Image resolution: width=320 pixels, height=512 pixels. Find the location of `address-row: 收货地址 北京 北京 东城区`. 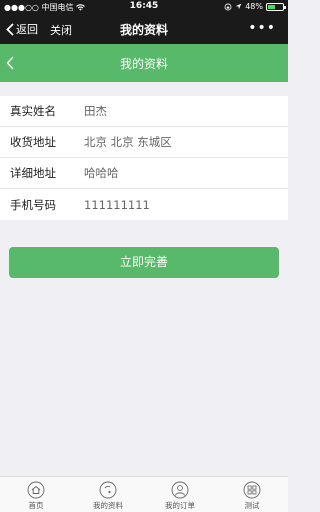

address-row: 收货地址 北京 北京 东城区 is located at coordinates (144, 142).